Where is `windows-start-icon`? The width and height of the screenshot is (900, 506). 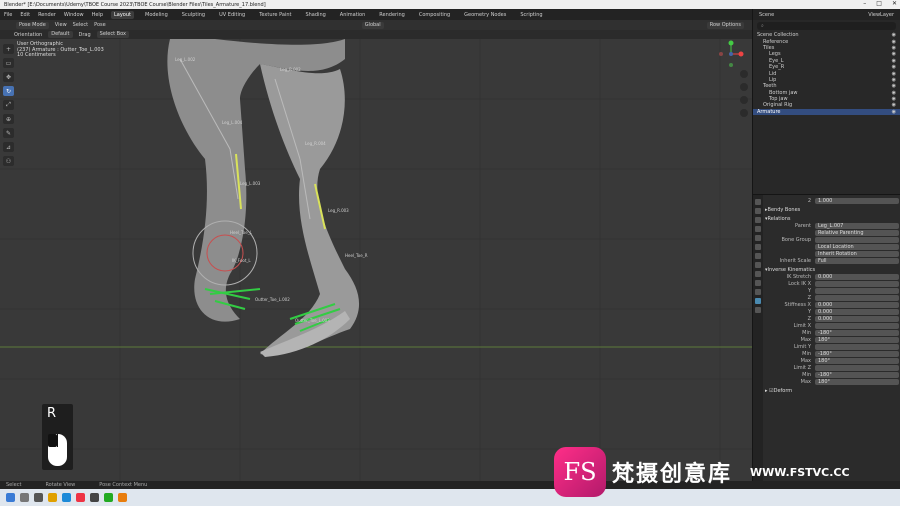 windows-start-icon is located at coordinates (10, 497).